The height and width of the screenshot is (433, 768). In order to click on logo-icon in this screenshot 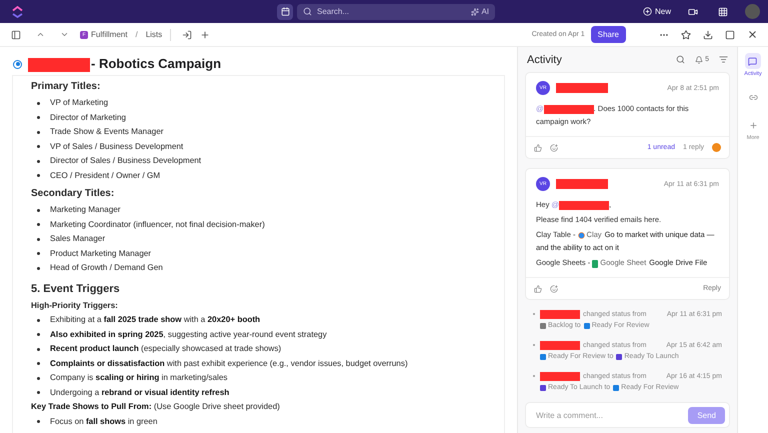, I will do `click(17, 12)`.